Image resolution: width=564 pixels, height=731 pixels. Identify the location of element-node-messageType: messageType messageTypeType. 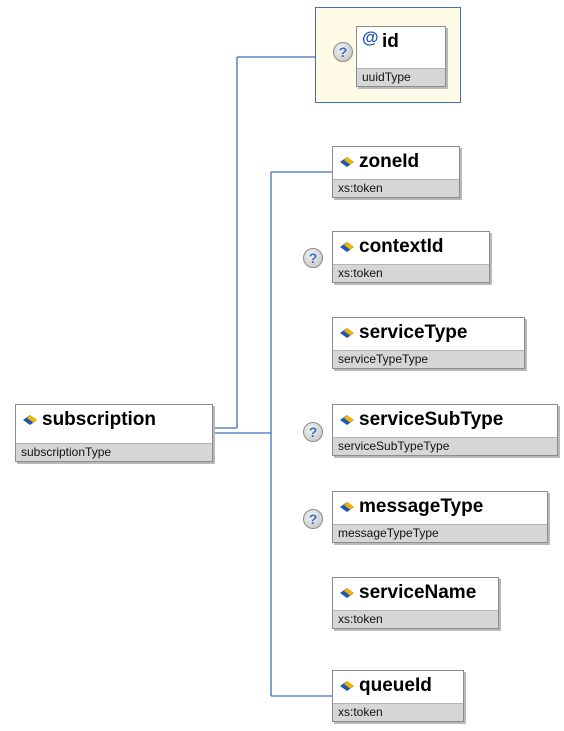
(440, 517).